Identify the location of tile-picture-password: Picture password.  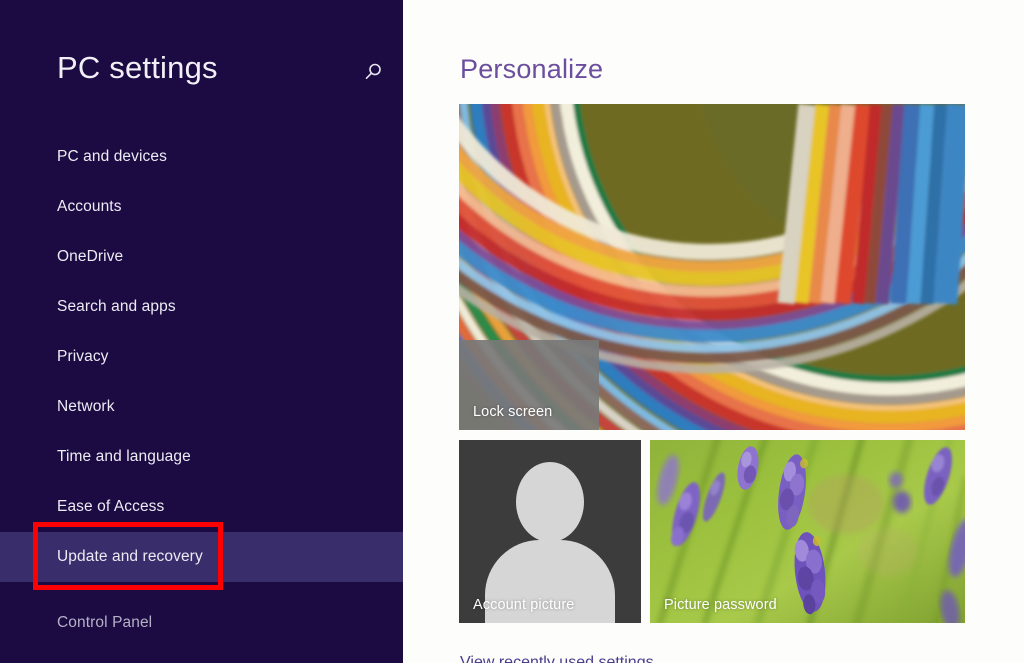
(807, 531).